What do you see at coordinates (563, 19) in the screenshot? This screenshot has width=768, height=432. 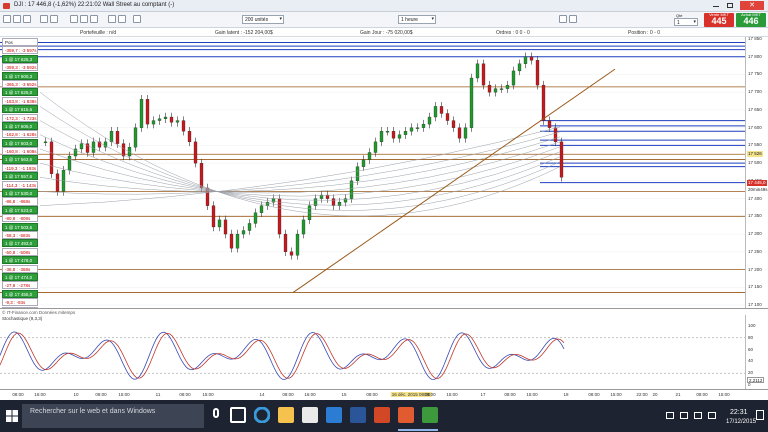 I see `tool-candle-button` at bounding box center [563, 19].